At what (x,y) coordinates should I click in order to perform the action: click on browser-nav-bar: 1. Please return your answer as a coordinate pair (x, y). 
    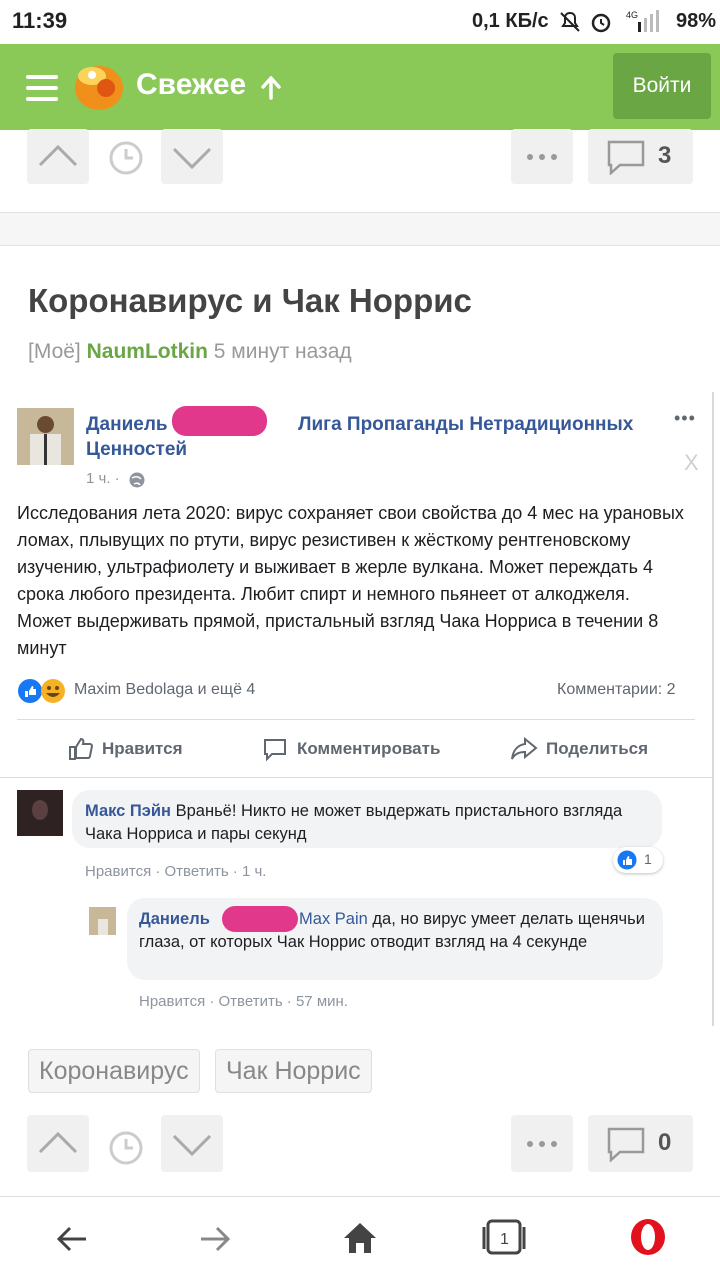
    Looking at the image, I should click on (360, 1238).